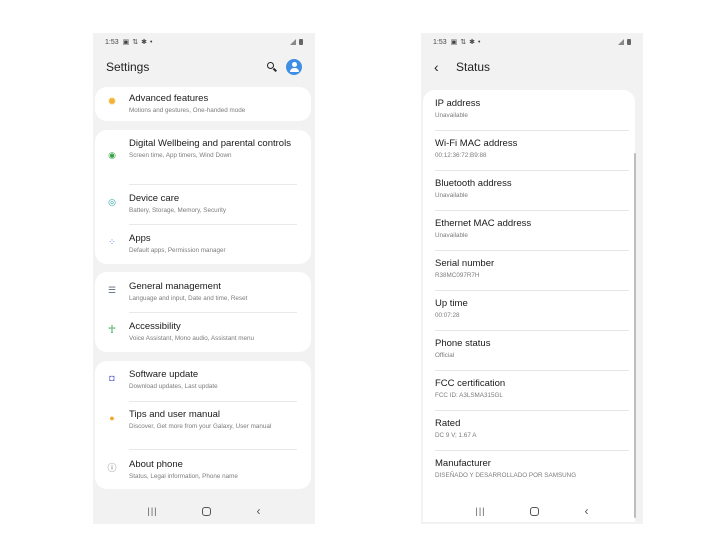 The width and height of the screenshot is (728, 559). I want to click on status-item-ip-address: IP address Unavailable, so click(529, 110).